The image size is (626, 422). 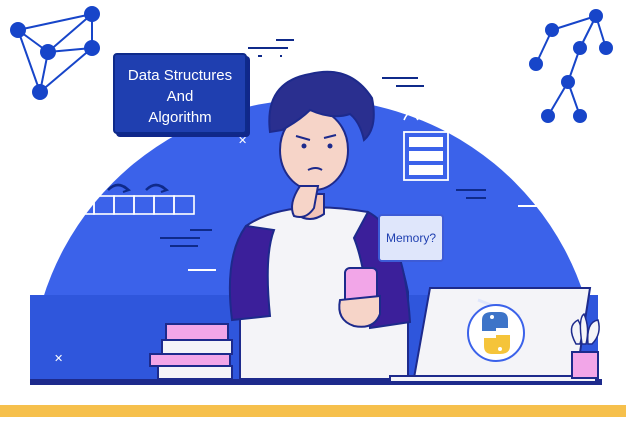 What do you see at coordinates (180, 117) in the screenshot?
I see `title-line-3: Algorithm` at bounding box center [180, 117].